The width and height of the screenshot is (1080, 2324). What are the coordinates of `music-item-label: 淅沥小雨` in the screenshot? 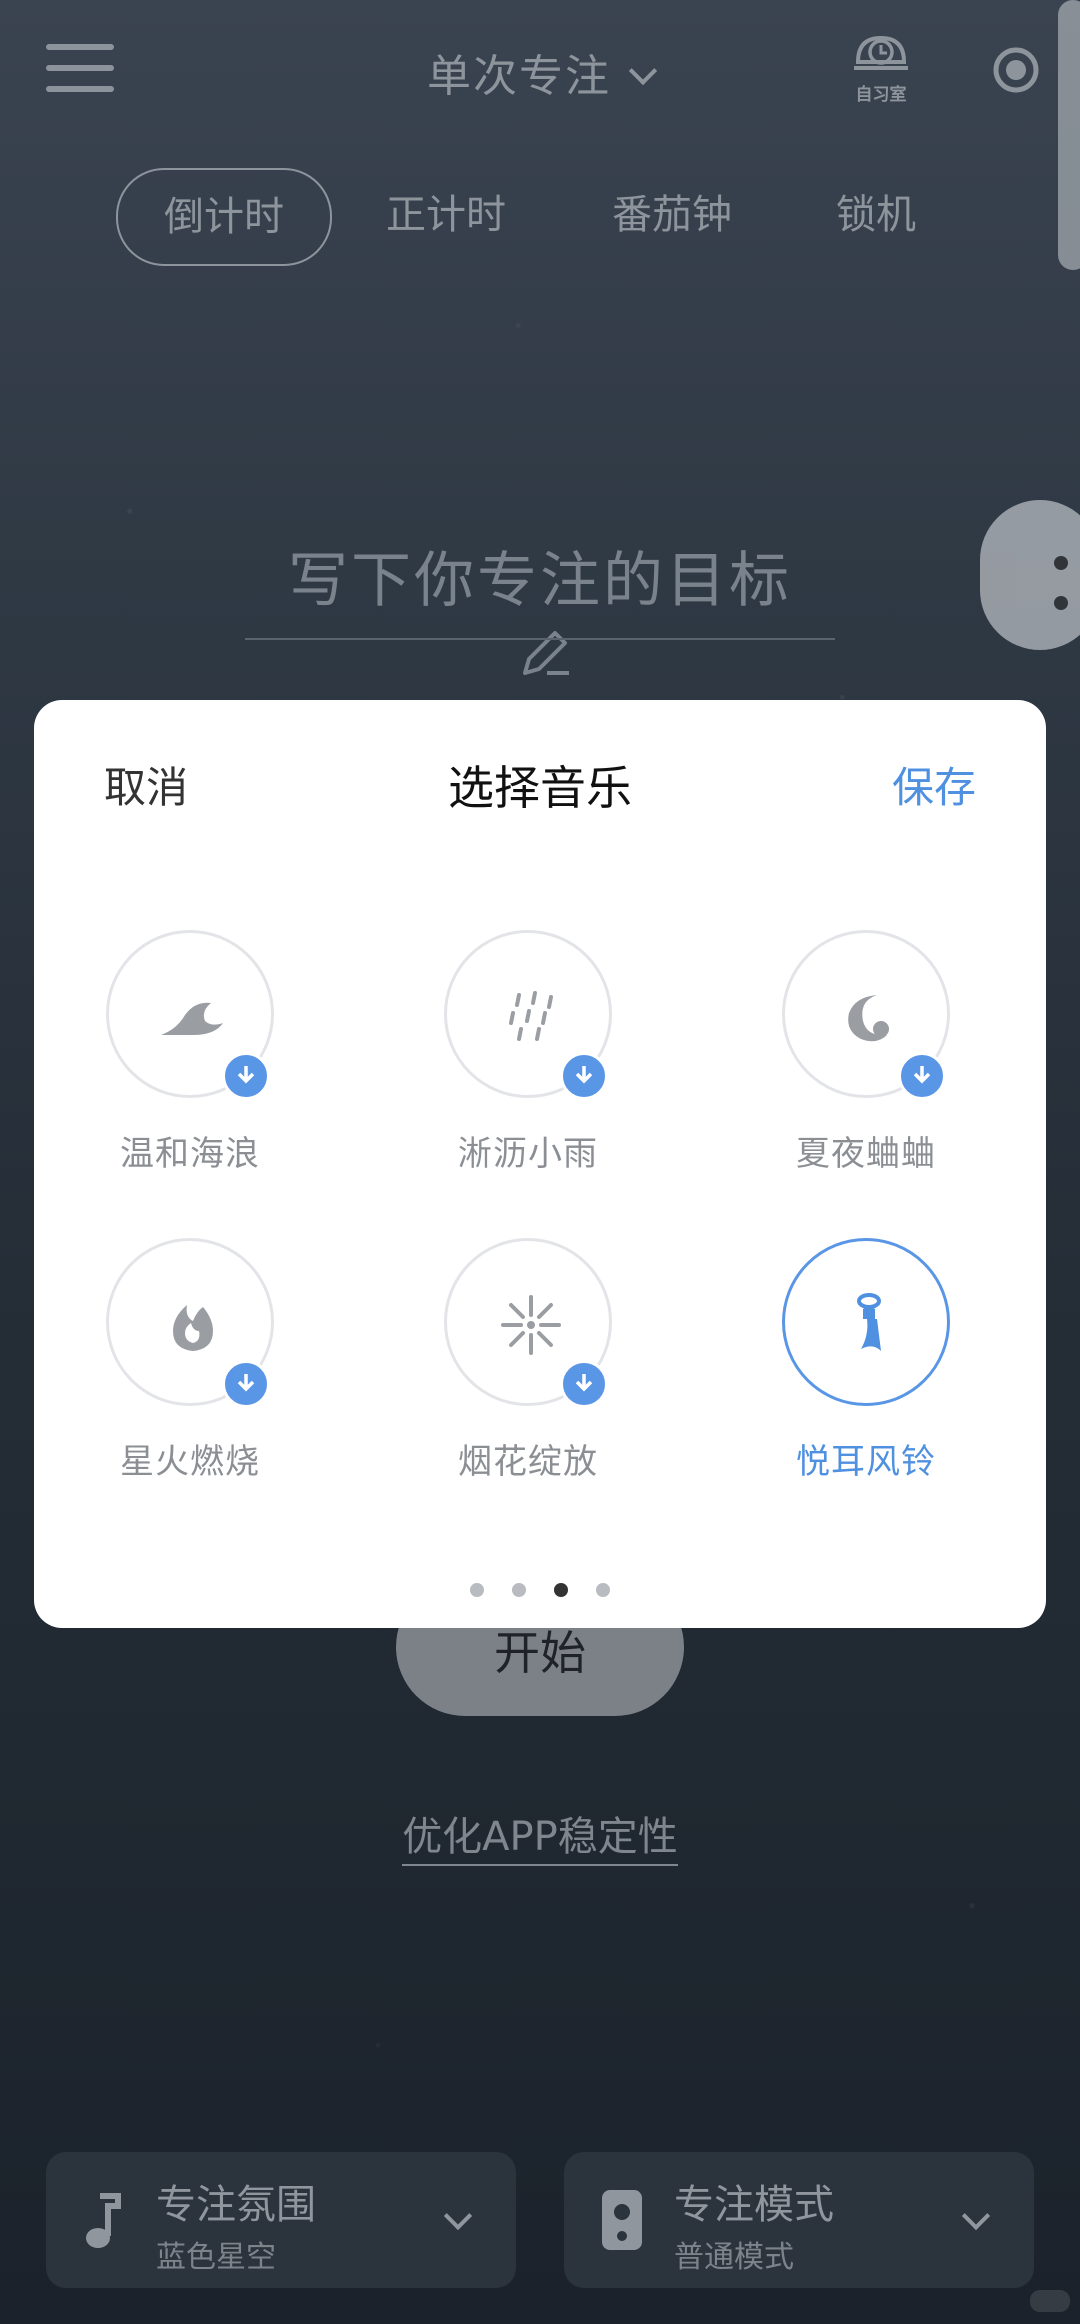 It's located at (528, 1154).